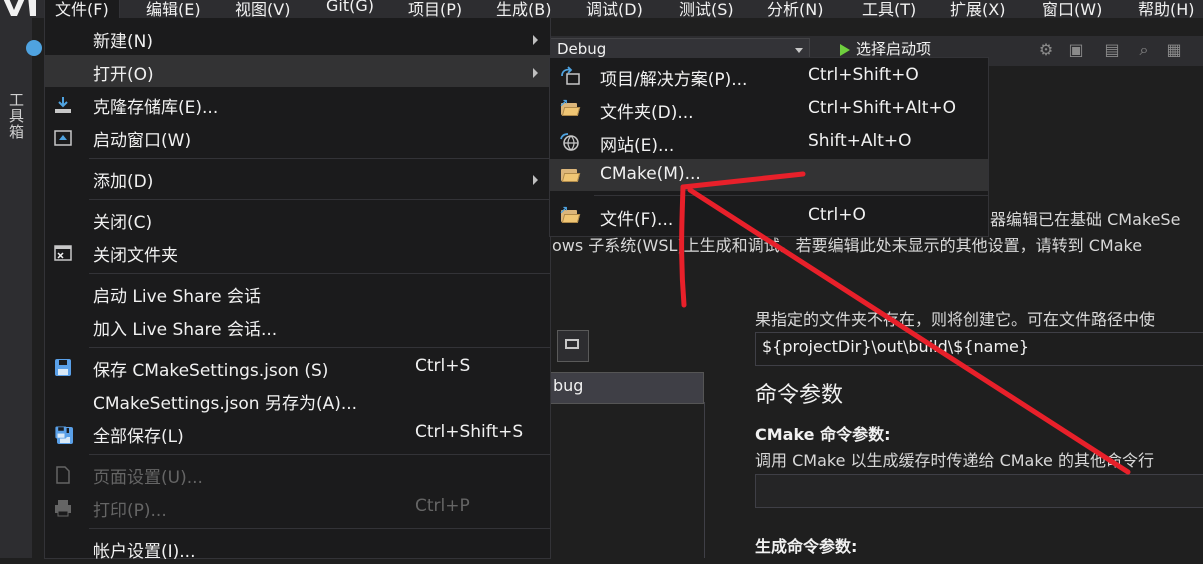 The height and width of the screenshot is (564, 1203). I want to click on menu-extensions: 扩展(X), so click(977, 9).